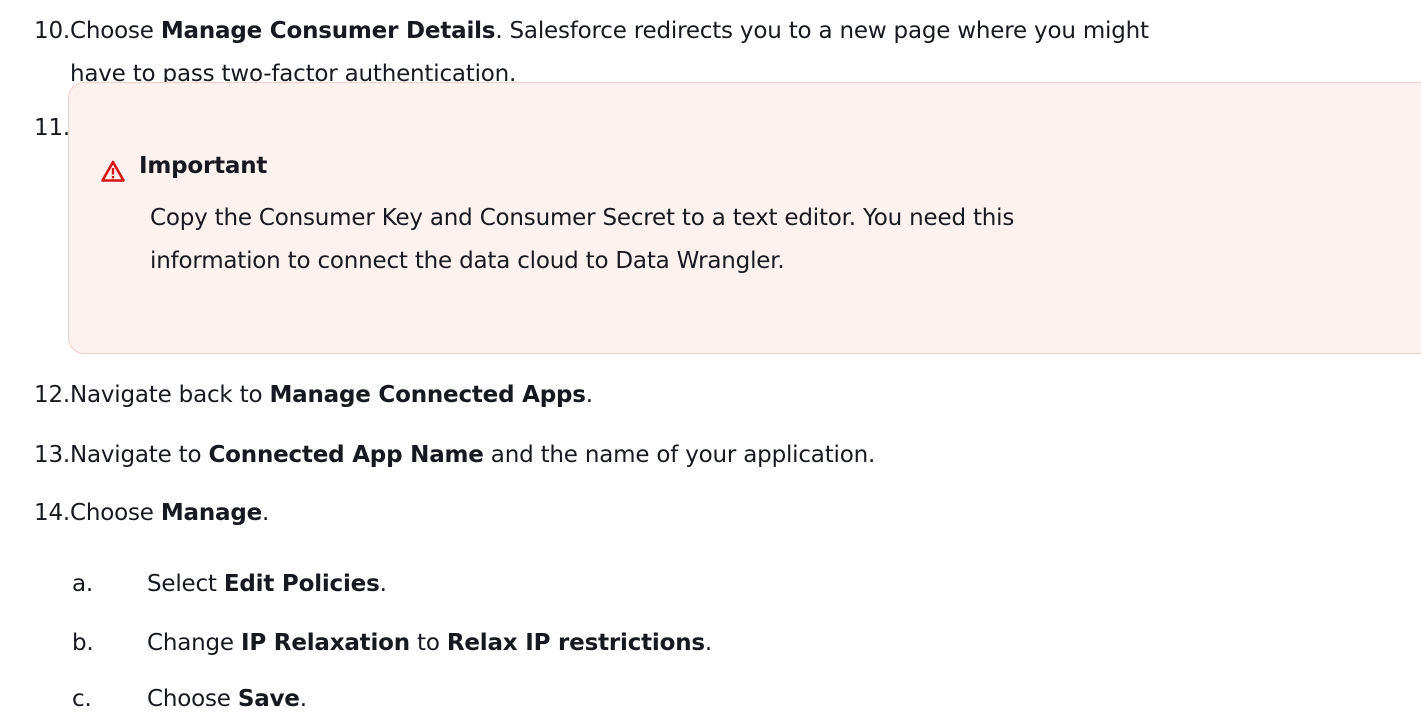  I want to click on warning-triangle-icon, so click(113, 168).